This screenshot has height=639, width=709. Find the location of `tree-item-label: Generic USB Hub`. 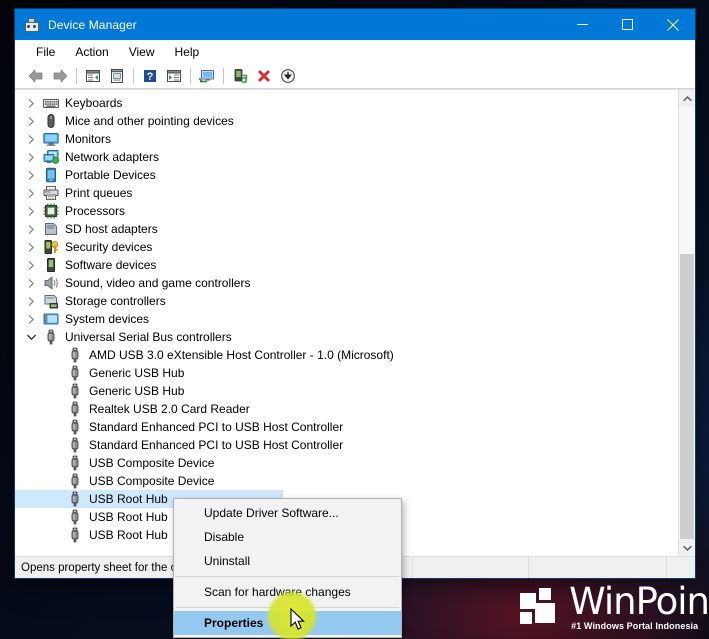

tree-item-label: Generic USB Hub is located at coordinates (137, 373).